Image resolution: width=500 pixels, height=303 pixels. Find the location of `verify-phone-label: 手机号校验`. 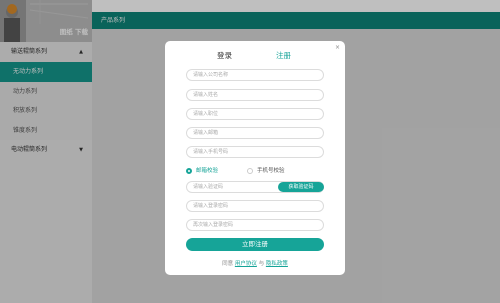

verify-phone-label: 手机号校验 is located at coordinates (271, 171).